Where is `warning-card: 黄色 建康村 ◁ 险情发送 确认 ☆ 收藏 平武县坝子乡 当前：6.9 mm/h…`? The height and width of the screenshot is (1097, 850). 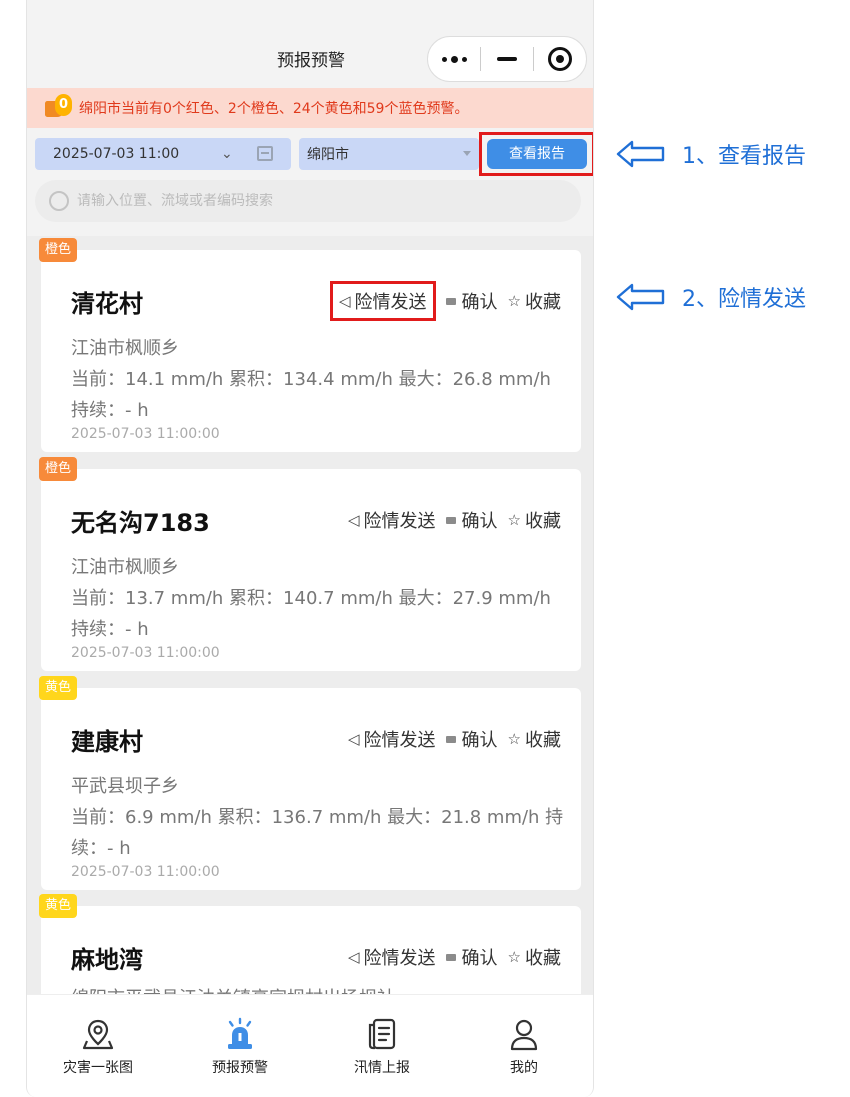 warning-card: 黄色 建康村 ◁ 险情发送 确认 ☆ 收藏 平武县坝子乡 当前：6.9 mm/h… is located at coordinates (310, 783).